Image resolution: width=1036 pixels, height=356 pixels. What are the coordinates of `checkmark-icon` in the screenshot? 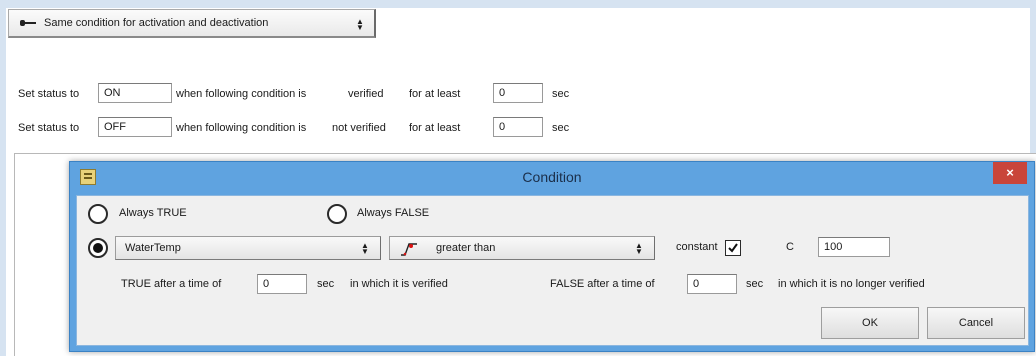 It's located at (733, 248).